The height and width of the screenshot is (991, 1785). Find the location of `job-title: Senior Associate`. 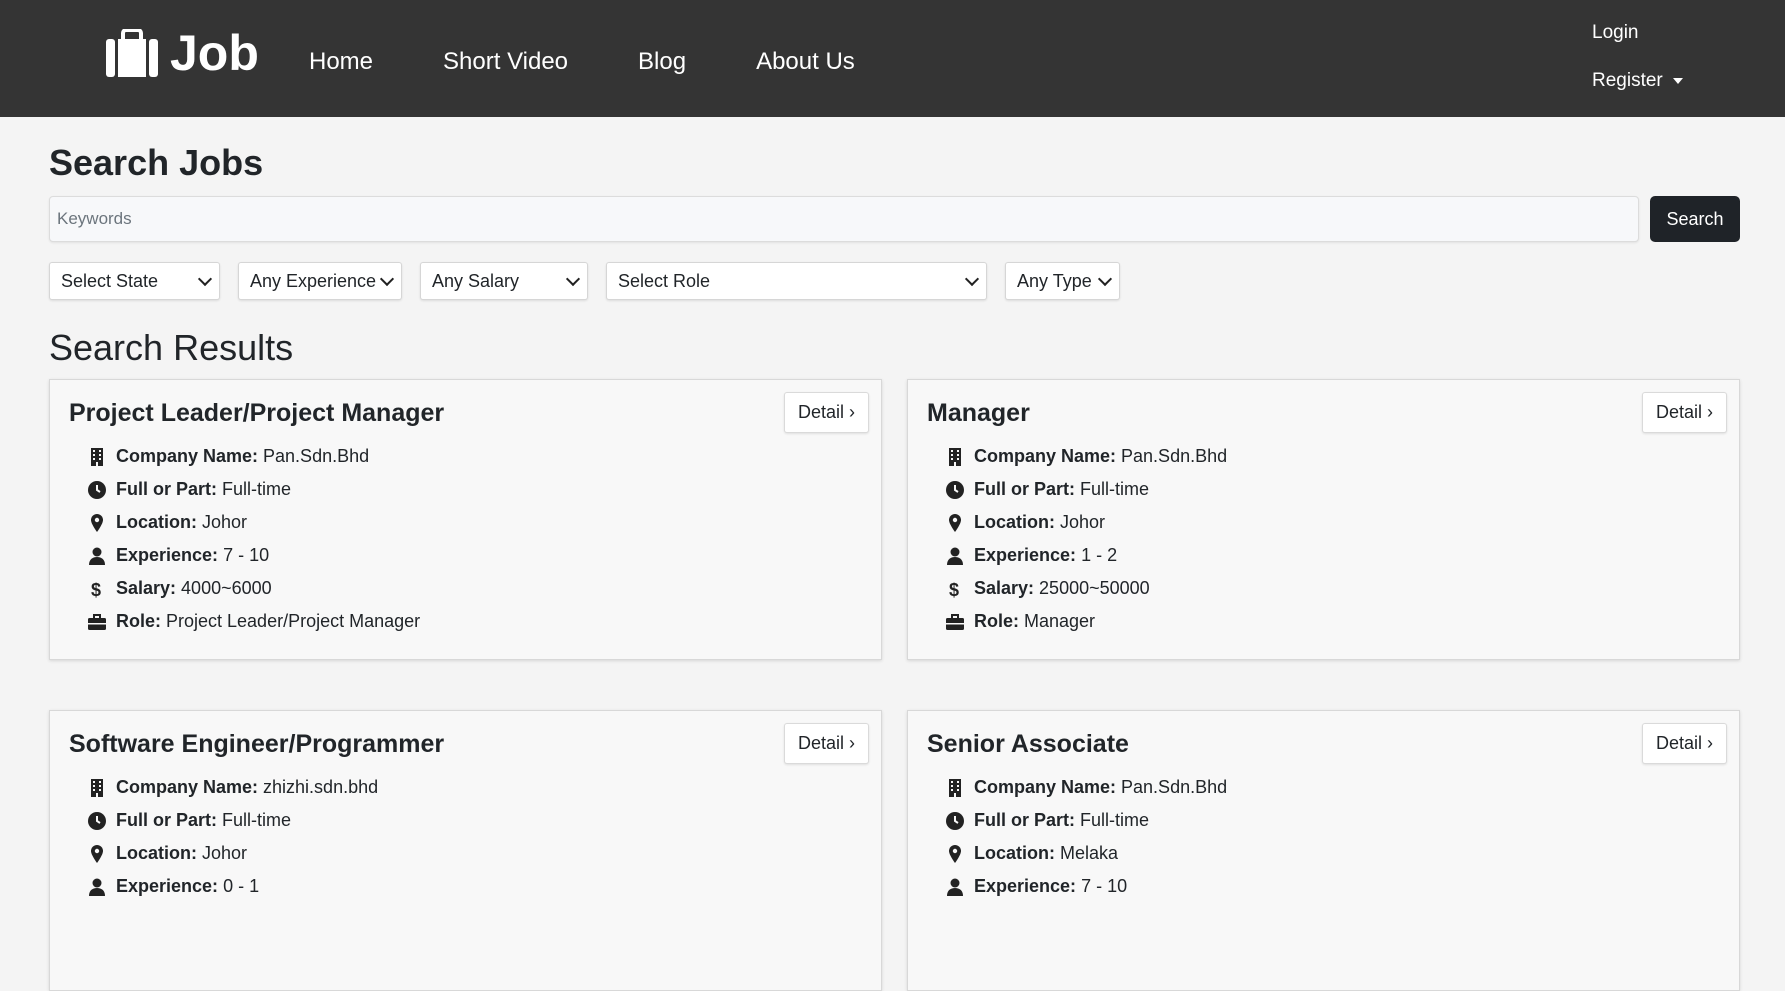

job-title: Senior Associate is located at coordinates (1028, 744).